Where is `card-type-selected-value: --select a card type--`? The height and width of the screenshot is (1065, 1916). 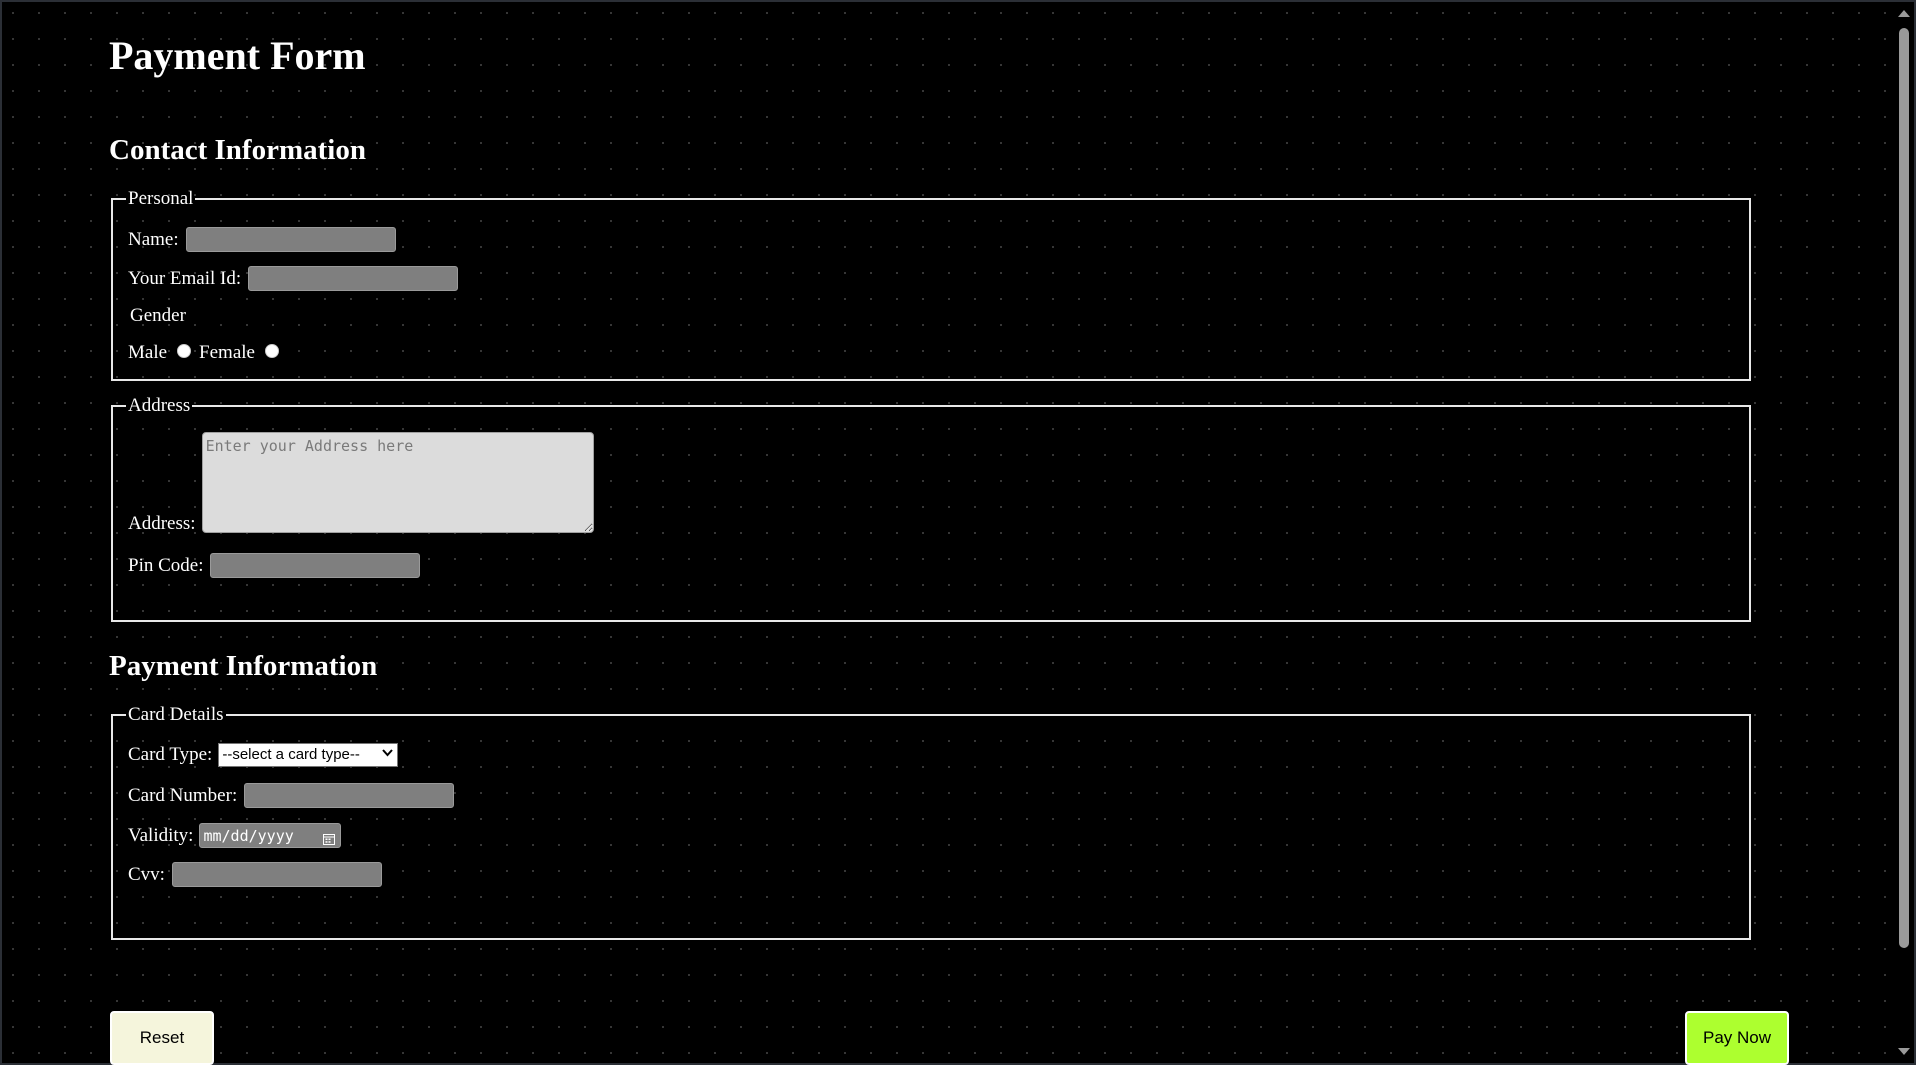 card-type-selected-value: --select a card type-- is located at coordinates (291, 754).